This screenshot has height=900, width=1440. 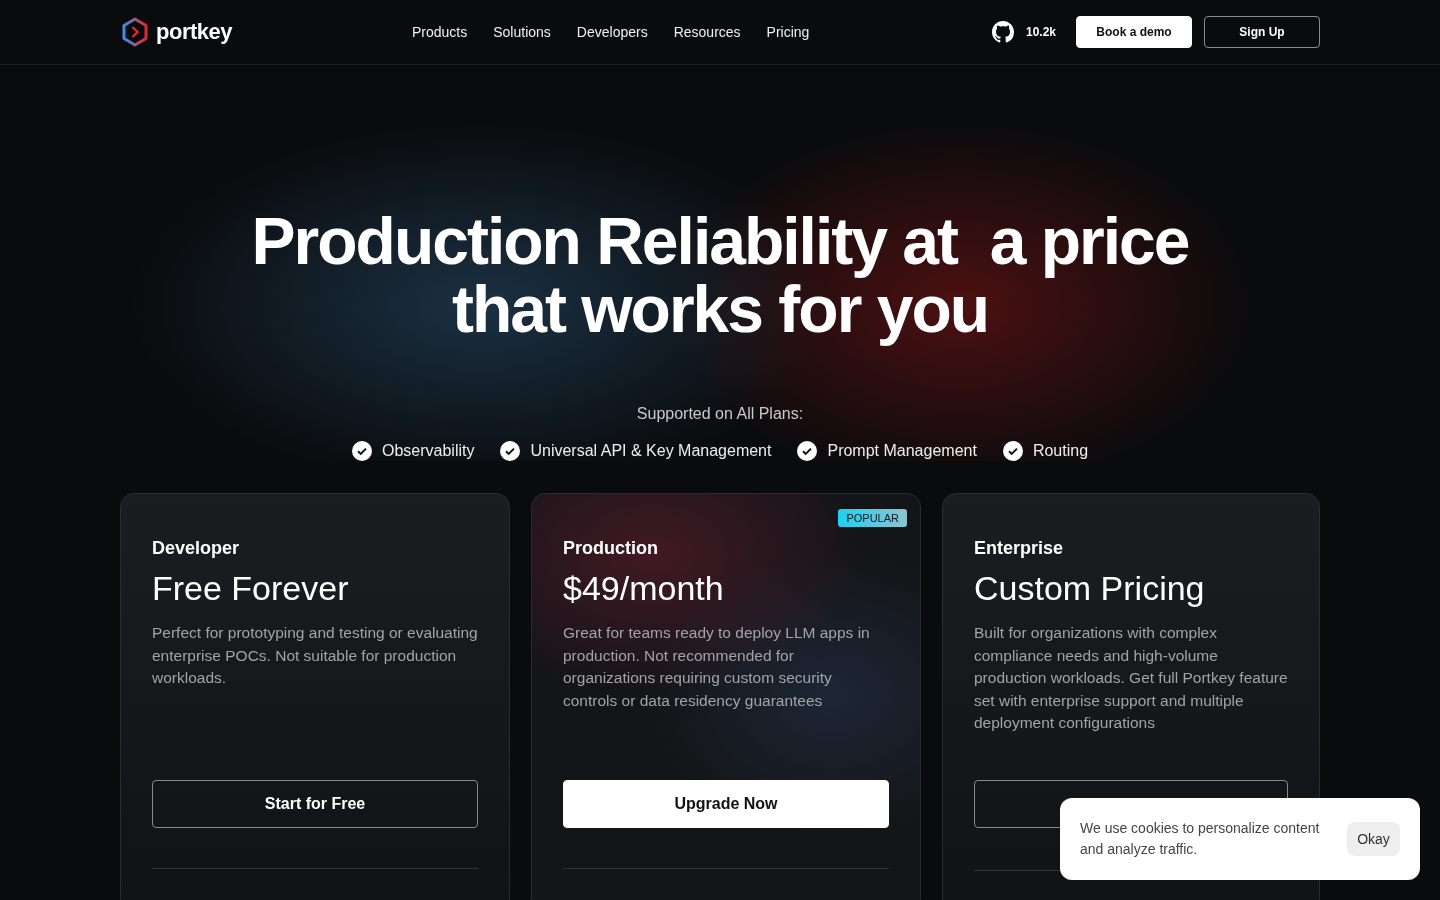 I want to click on feature-label: Prompt Management, so click(x=902, y=451).